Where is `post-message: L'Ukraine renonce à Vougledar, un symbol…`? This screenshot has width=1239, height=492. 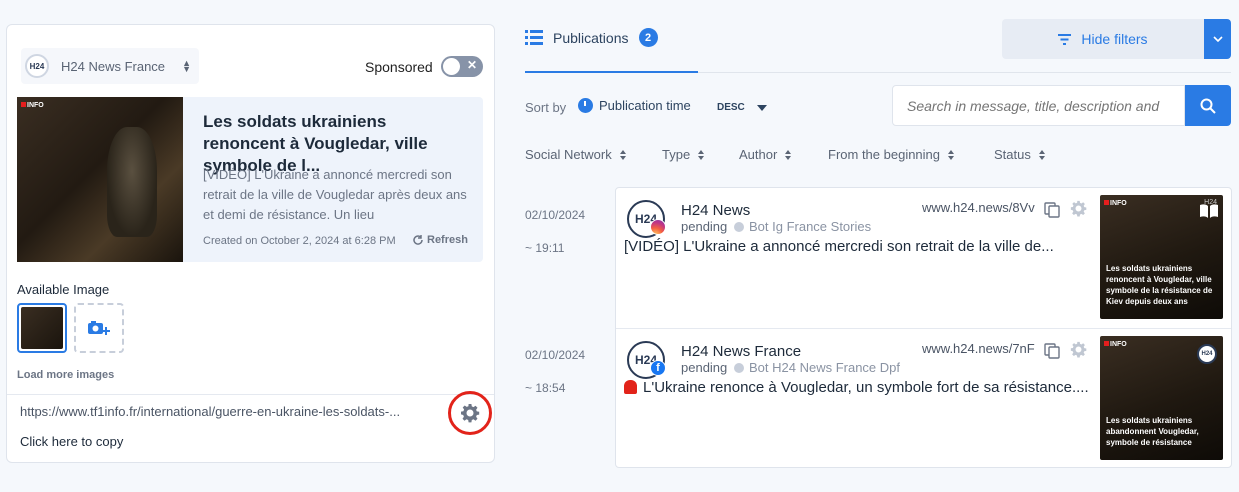 post-message: L'Ukraine renonce à Vougledar, un symbol… is located at coordinates (859, 387).